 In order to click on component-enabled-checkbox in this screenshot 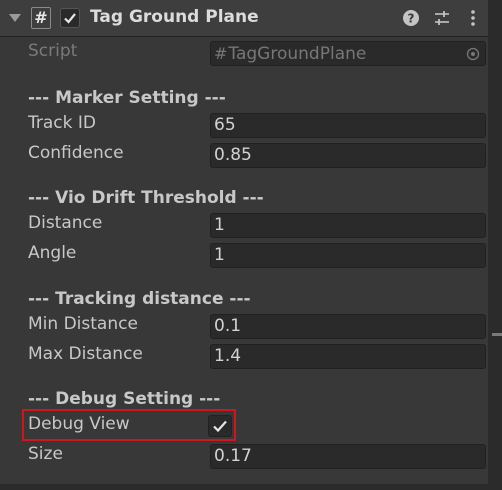, I will do `click(70, 18)`.